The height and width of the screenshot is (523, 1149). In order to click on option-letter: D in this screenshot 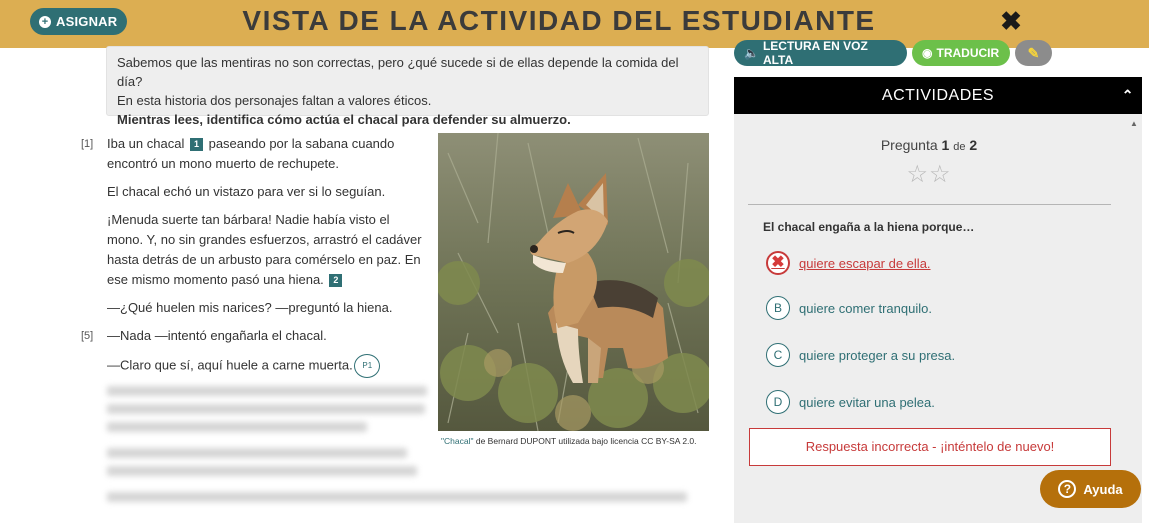, I will do `click(778, 402)`.